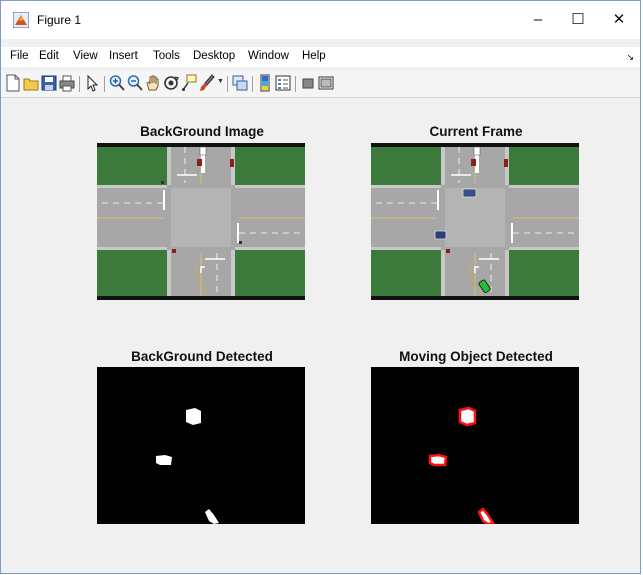 The height and width of the screenshot is (575, 643). Describe the element at coordinates (202, 356) in the screenshot. I see `panel-title-background-detected: BackGround Detected` at that location.